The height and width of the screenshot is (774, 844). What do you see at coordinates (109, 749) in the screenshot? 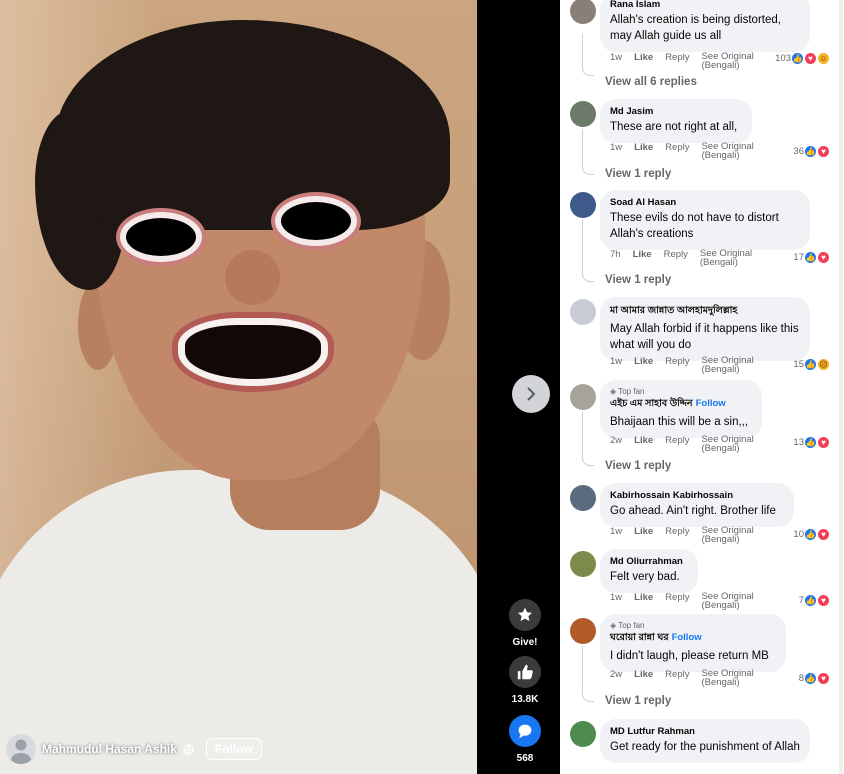
I see `author-name: Mahmudul Hasan Ashik` at bounding box center [109, 749].